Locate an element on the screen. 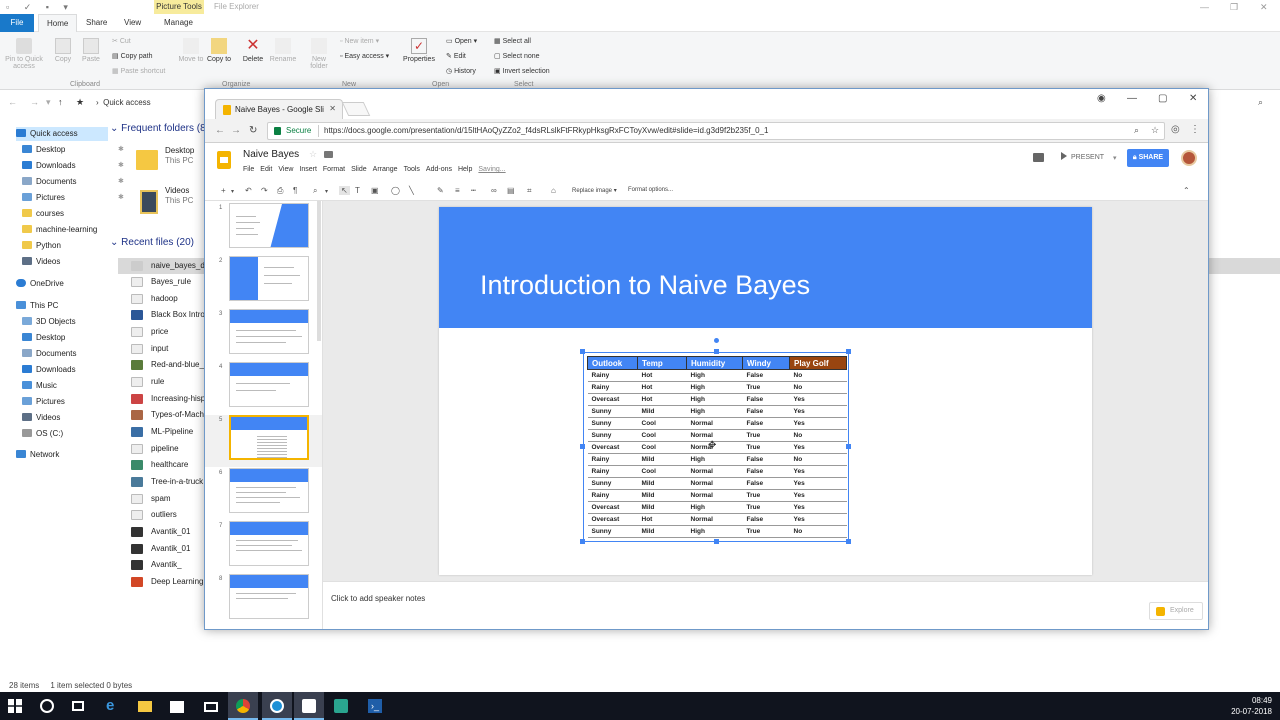 The height and width of the screenshot is (720, 1280). slide-thumbnail-3: 3 is located at coordinates (263, 335).